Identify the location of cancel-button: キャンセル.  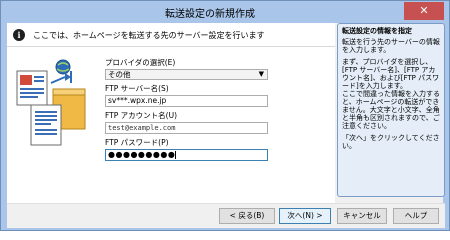
(362, 216).